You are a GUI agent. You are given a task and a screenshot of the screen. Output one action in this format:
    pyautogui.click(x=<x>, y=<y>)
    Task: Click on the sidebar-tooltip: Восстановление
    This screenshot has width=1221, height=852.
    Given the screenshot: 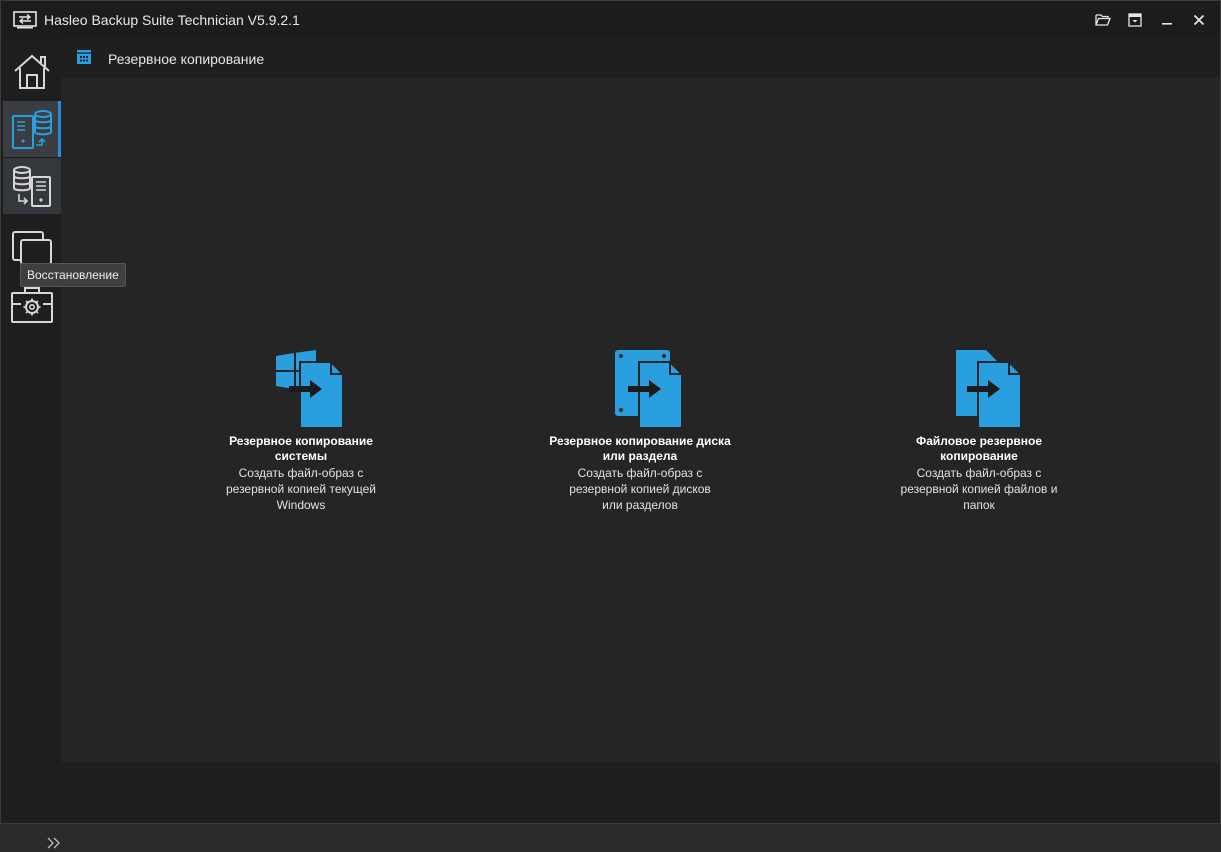 What is the action you would take?
    pyautogui.click(x=73, y=275)
    